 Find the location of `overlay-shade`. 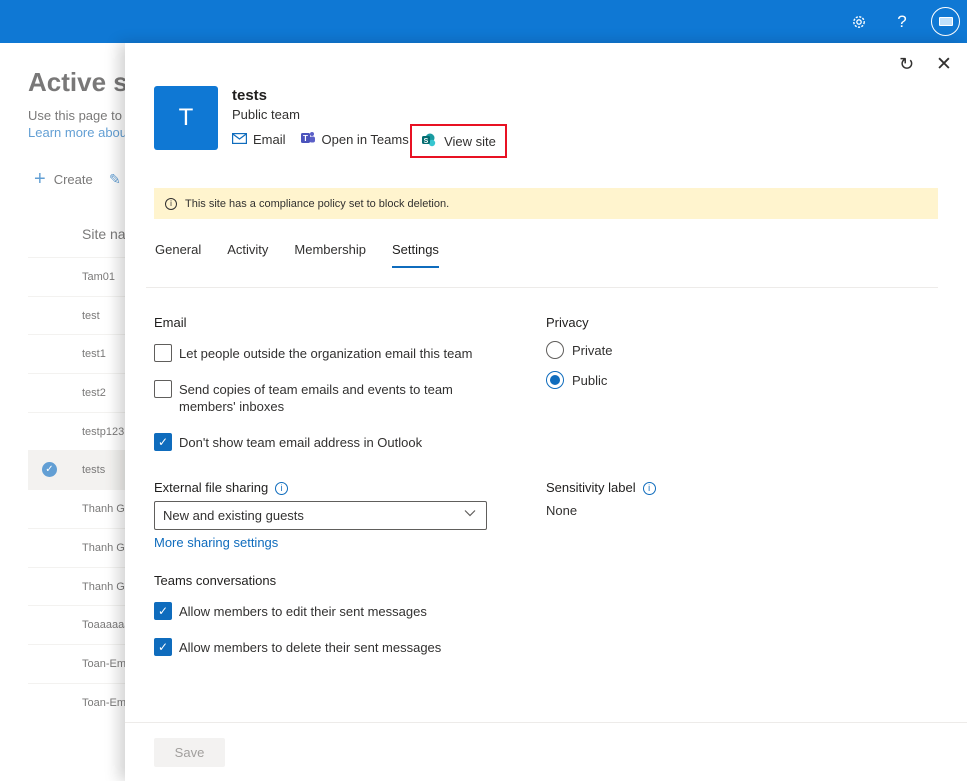

overlay-shade is located at coordinates (62, 412).